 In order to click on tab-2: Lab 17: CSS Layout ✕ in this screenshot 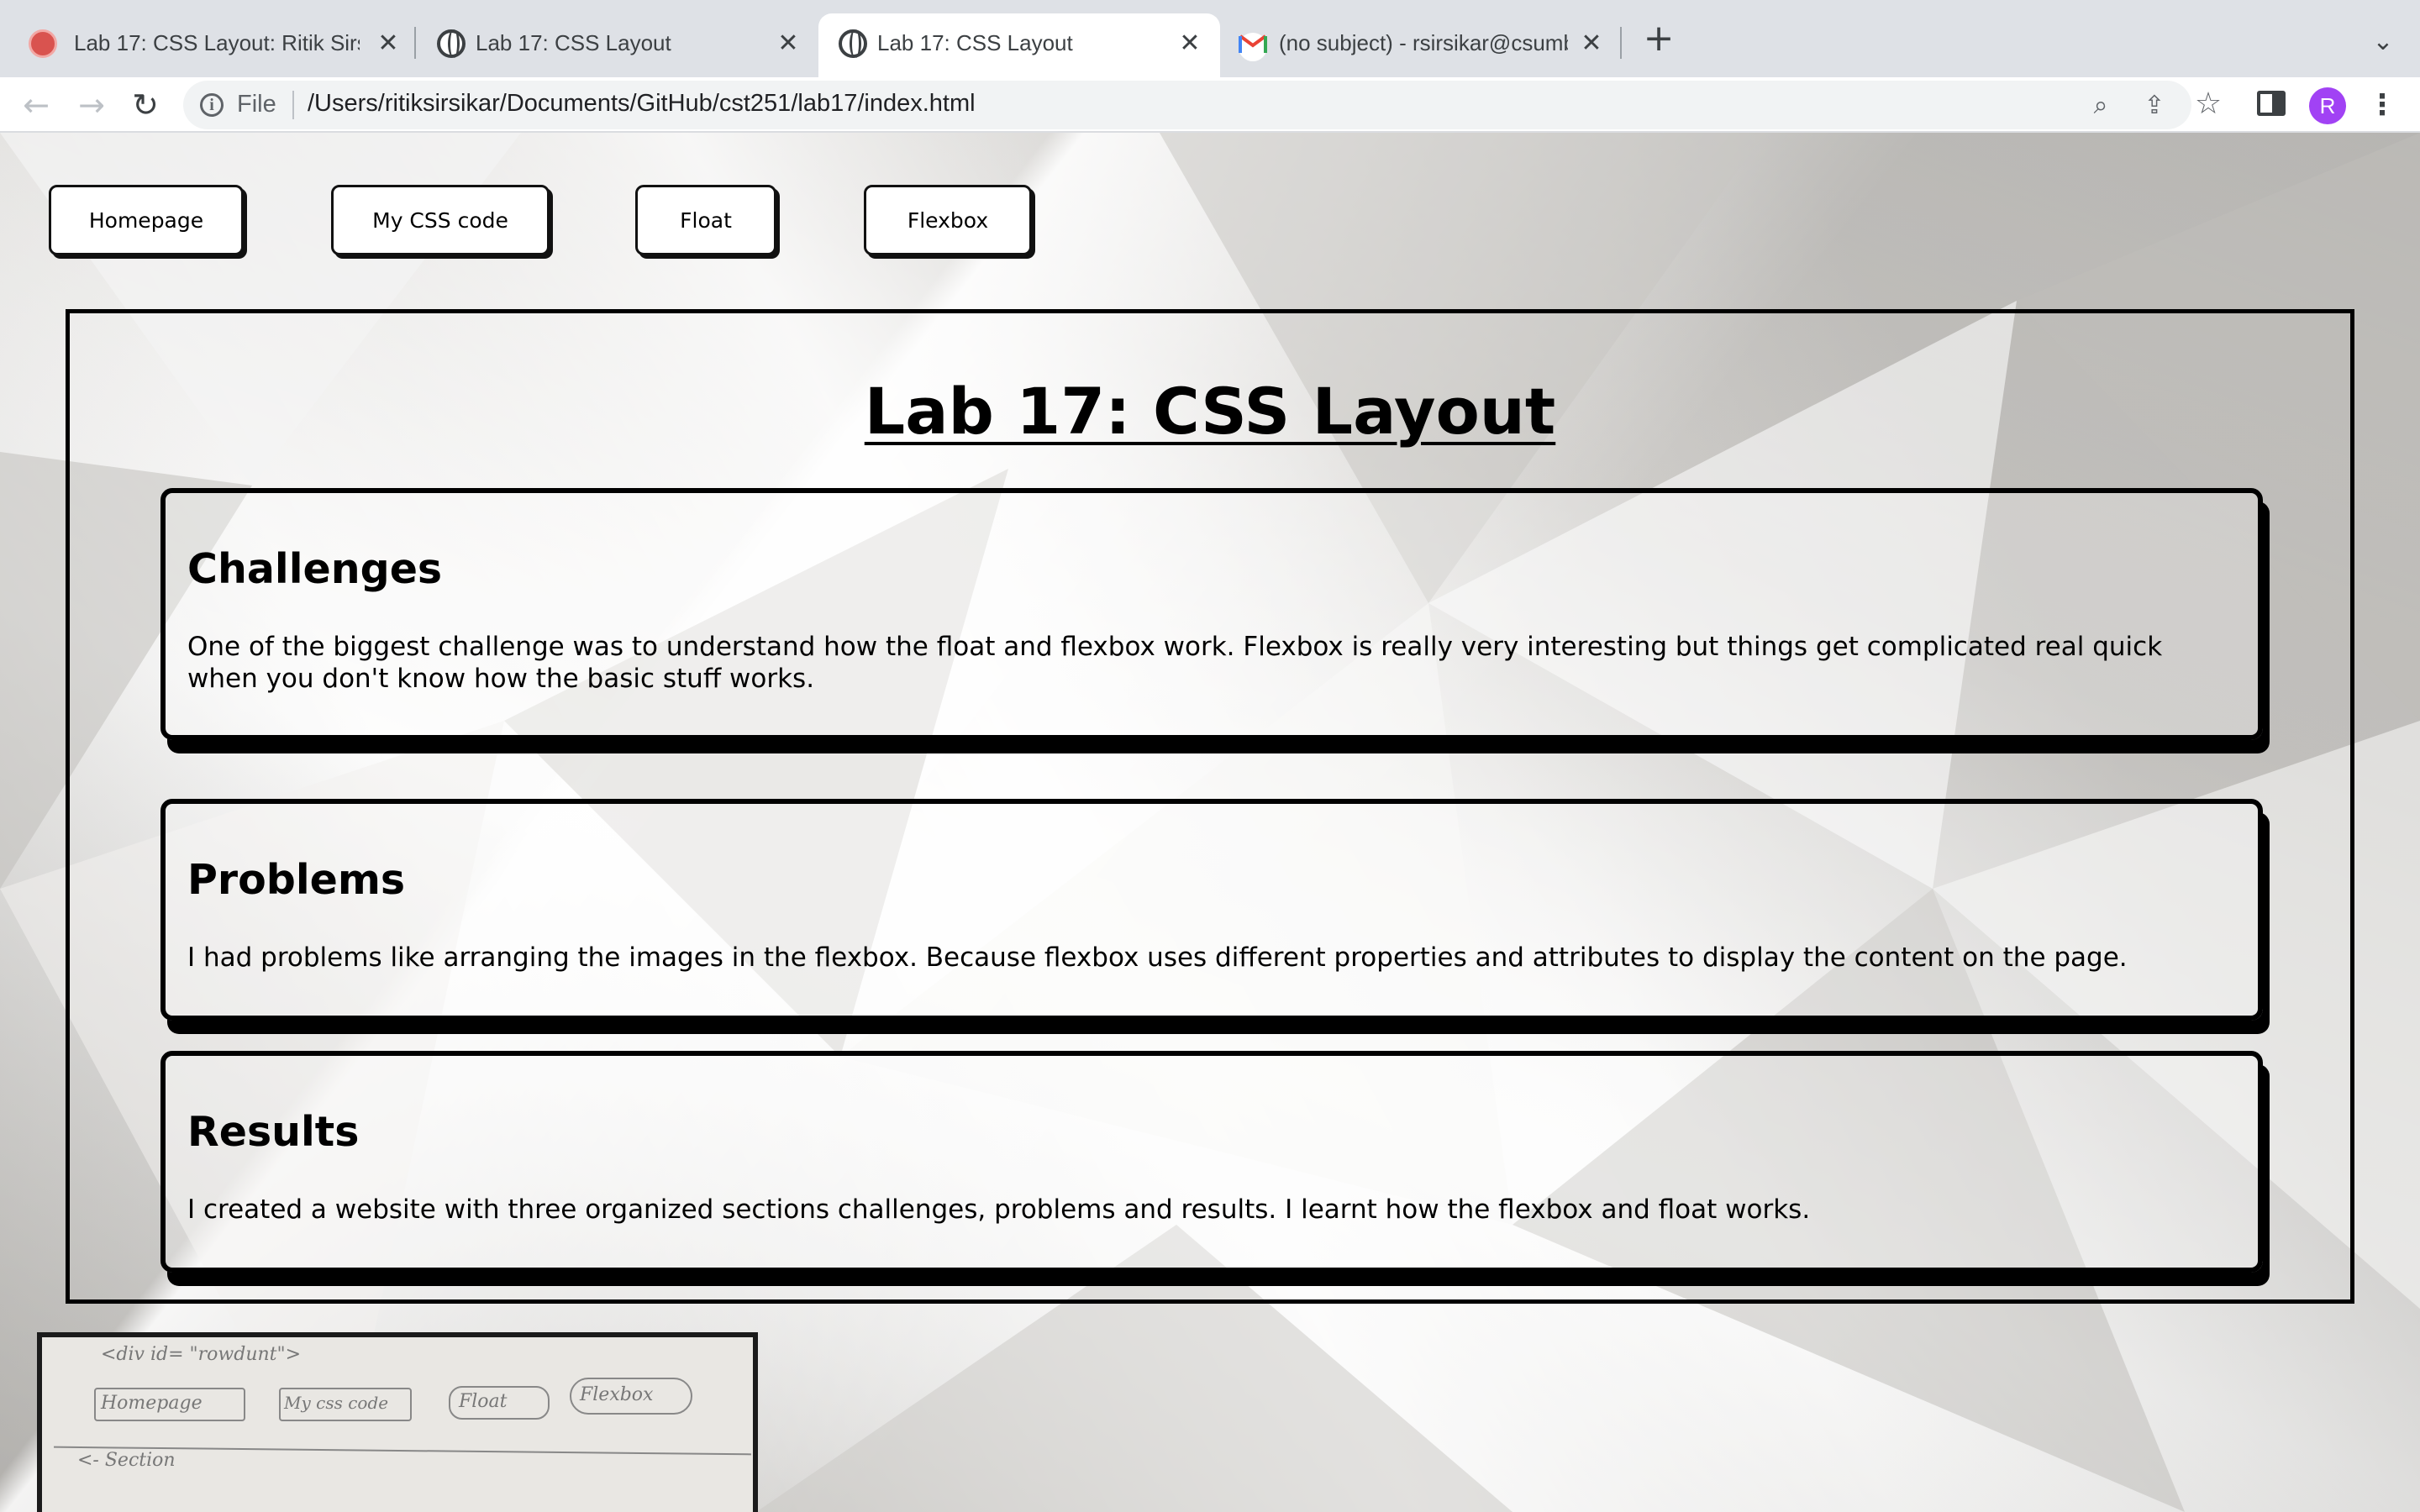, I will do `click(617, 45)`.